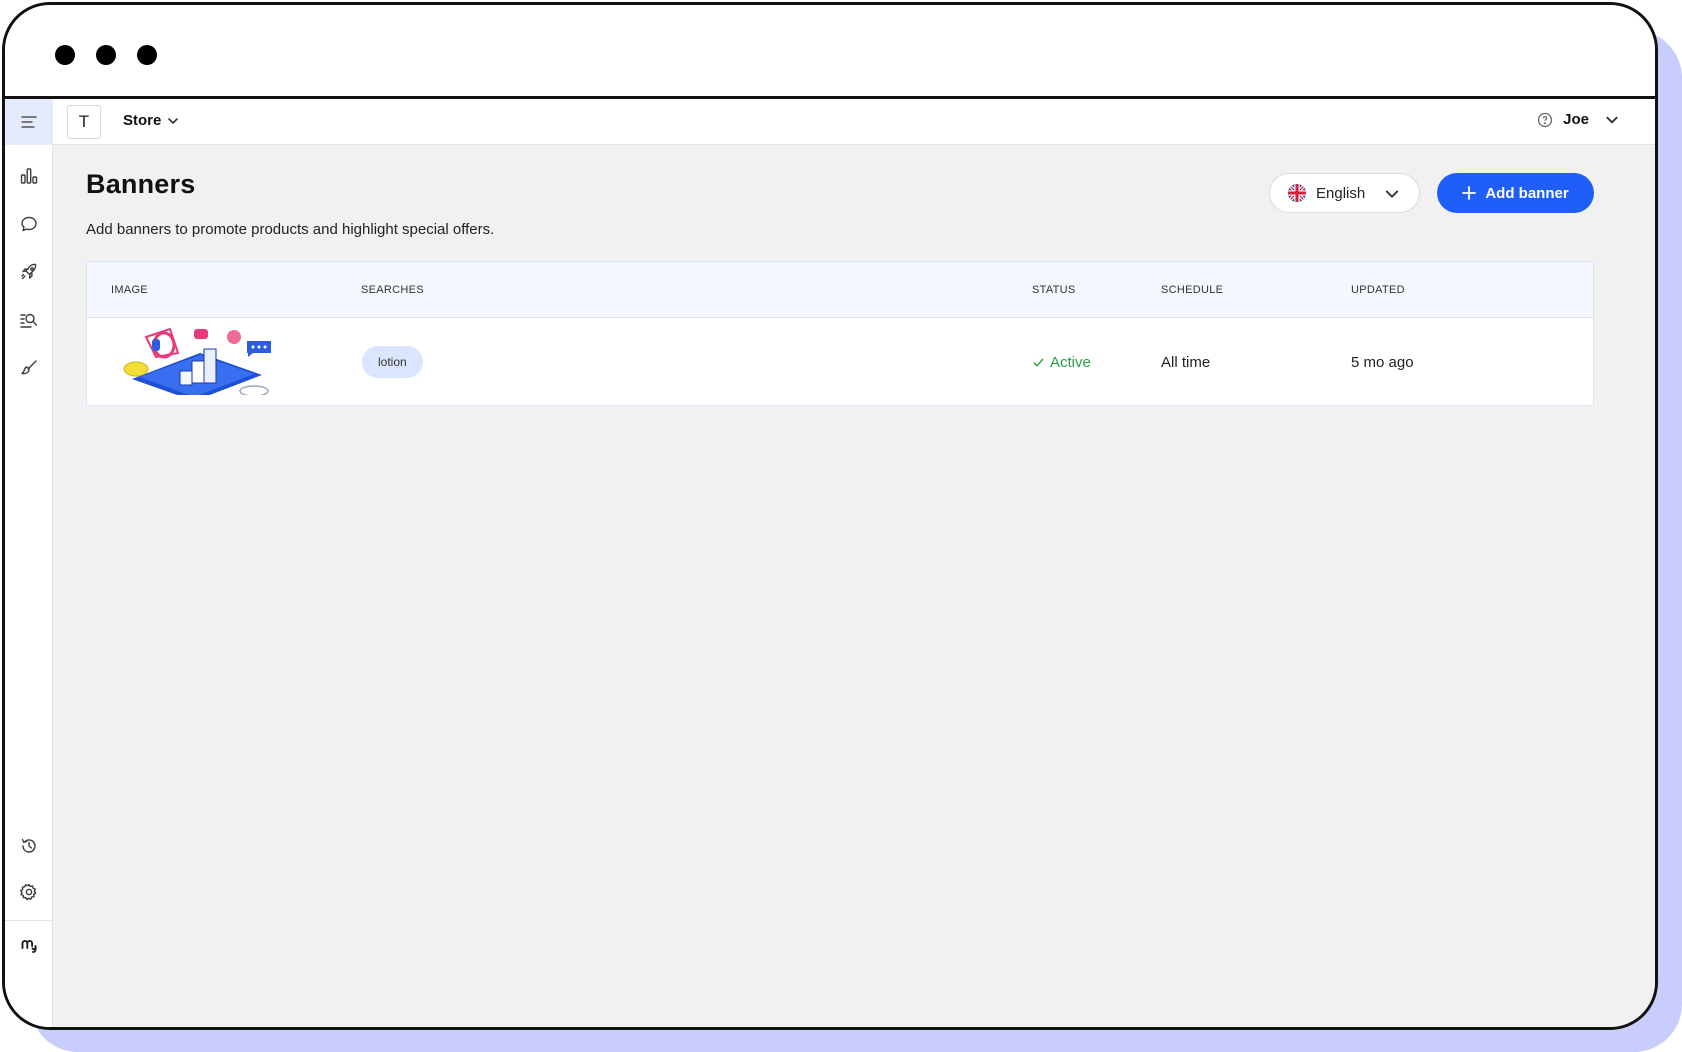 Image resolution: width=1682 pixels, height=1052 pixels. Describe the element at coordinates (29, 920) in the screenshot. I see `sidebar-divider` at that location.